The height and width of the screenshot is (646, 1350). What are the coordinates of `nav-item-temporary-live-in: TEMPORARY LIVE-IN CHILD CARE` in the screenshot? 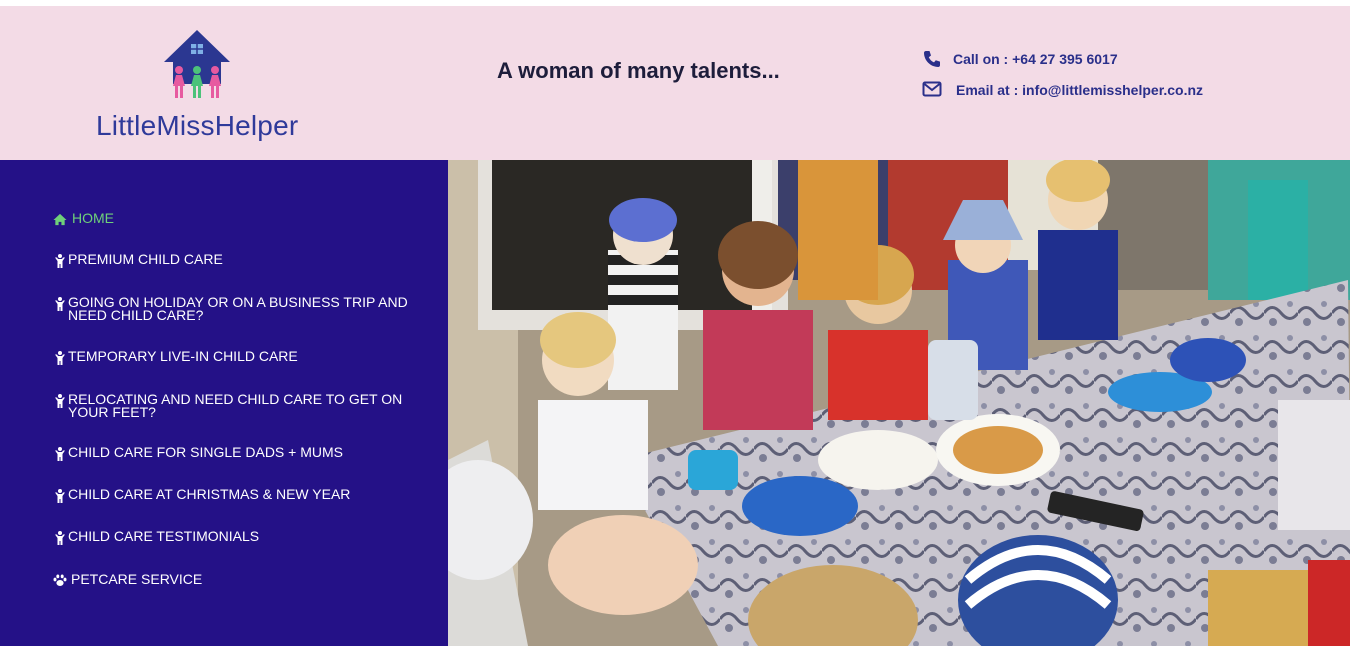 It's located at (233, 356).